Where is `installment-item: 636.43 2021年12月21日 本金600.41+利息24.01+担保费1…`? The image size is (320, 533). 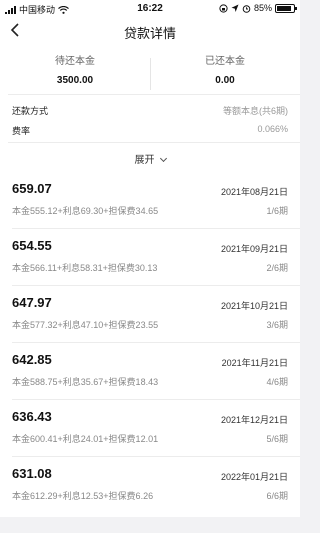
installment-item: 636.43 2021年12月21日 本金600.41+利息24.01+担保费1… is located at coordinates (150, 428).